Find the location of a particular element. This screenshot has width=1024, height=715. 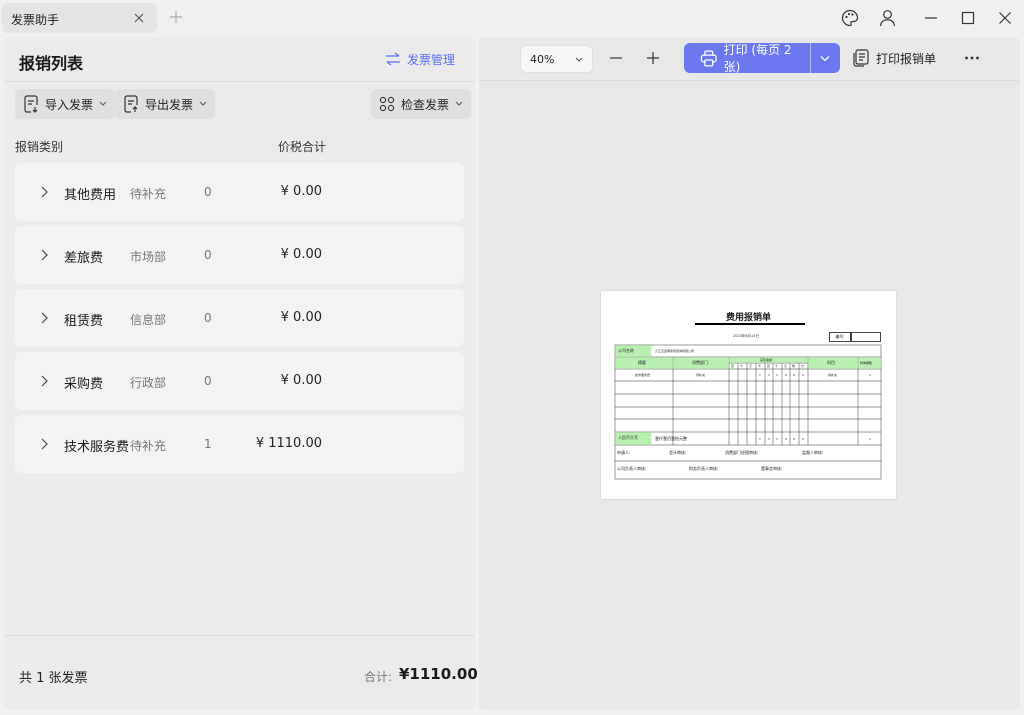

new-tab-icon is located at coordinates (176, 17).